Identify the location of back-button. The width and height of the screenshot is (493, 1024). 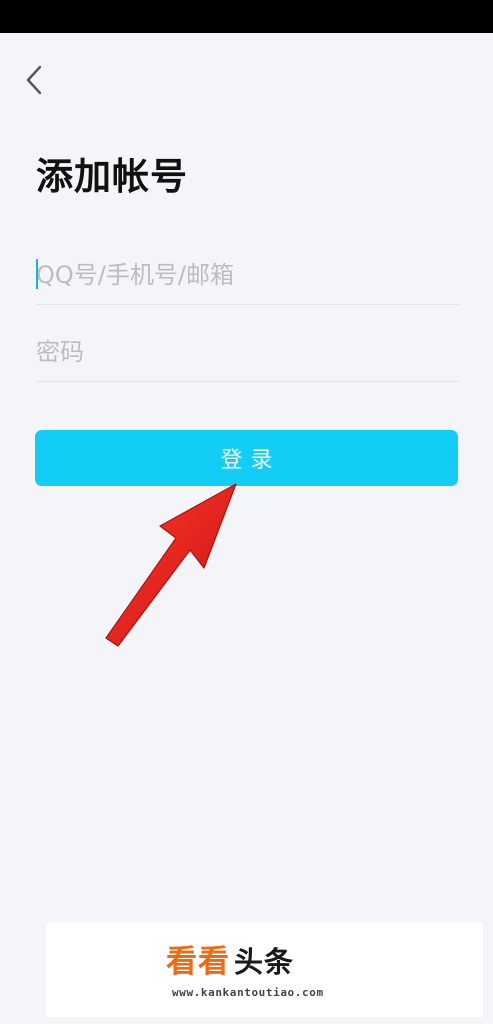
(34, 80).